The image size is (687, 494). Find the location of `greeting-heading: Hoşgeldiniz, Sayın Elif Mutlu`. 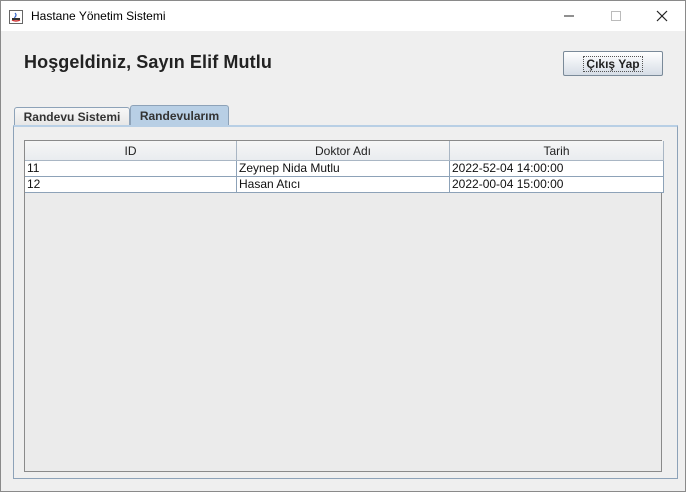

greeting-heading: Hoşgeldiniz, Sayın Elif Mutlu is located at coordinates (148, 62).